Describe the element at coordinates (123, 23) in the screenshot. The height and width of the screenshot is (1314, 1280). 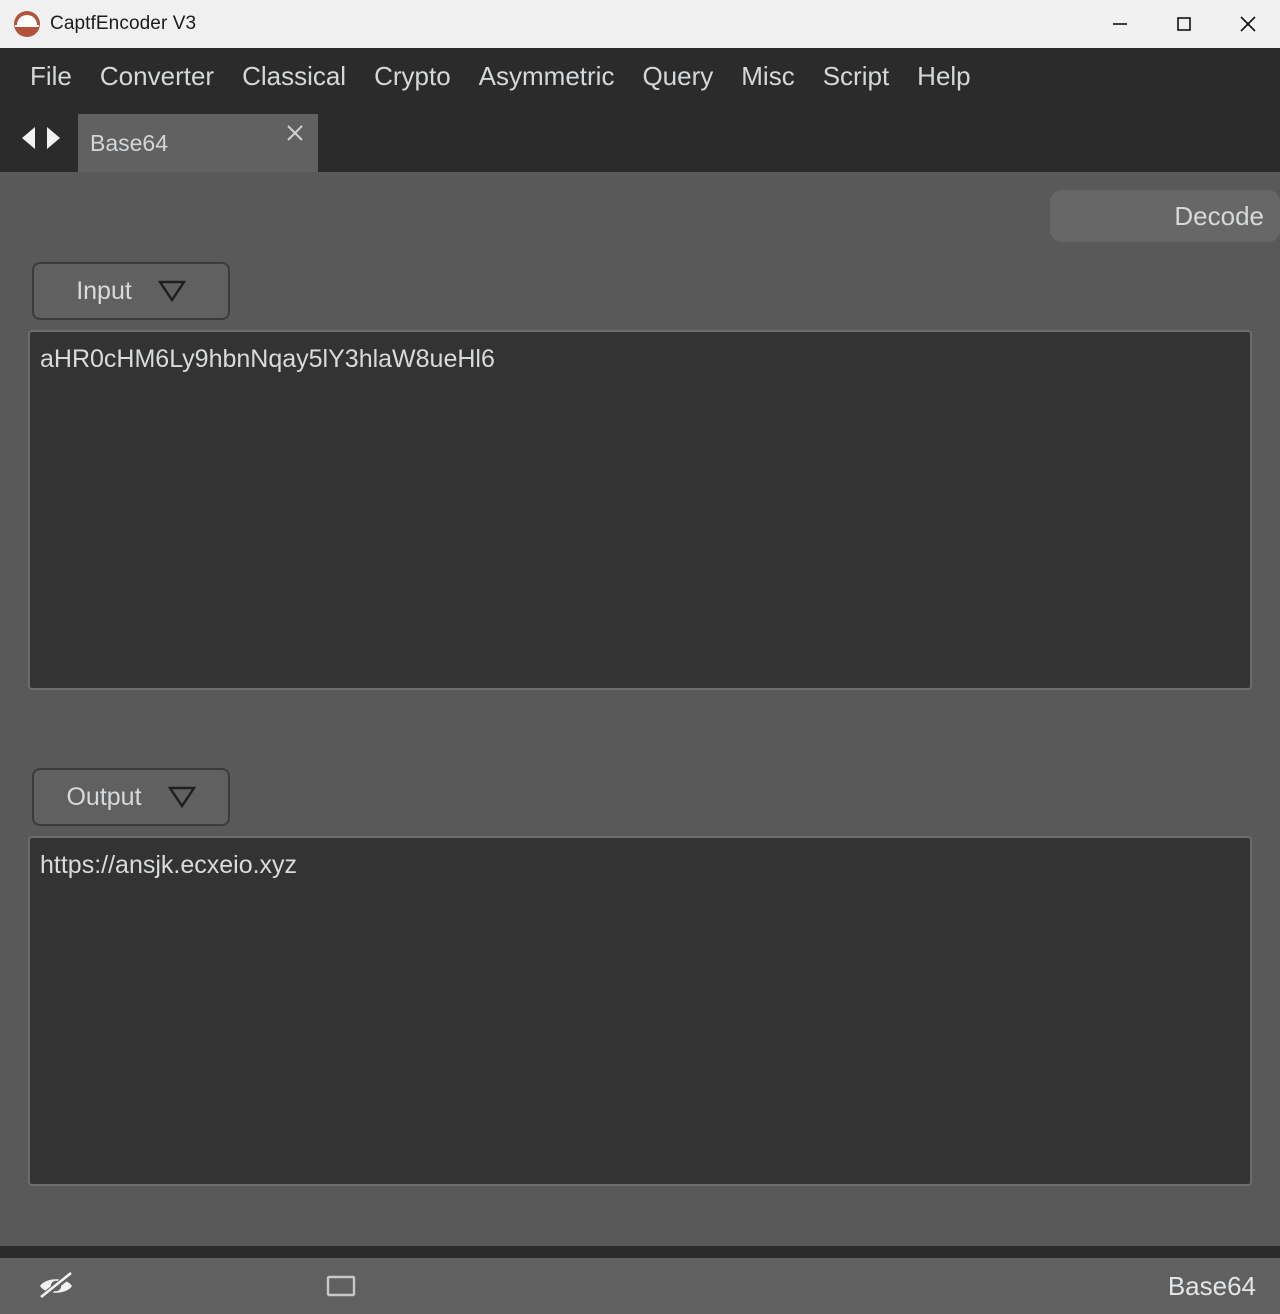
I see `app-title: CaptfEncoder V3` at that location.